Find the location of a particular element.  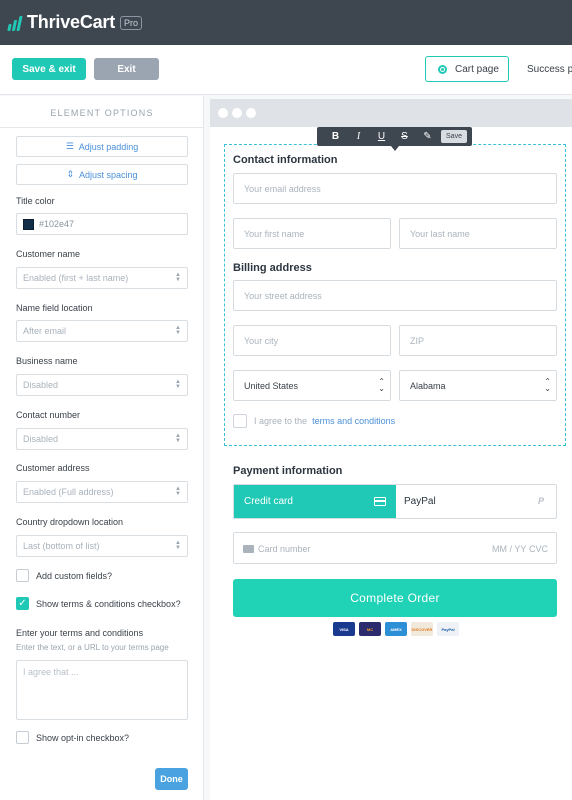

mastercard-icon: MC is located at coordinates (370, 629).